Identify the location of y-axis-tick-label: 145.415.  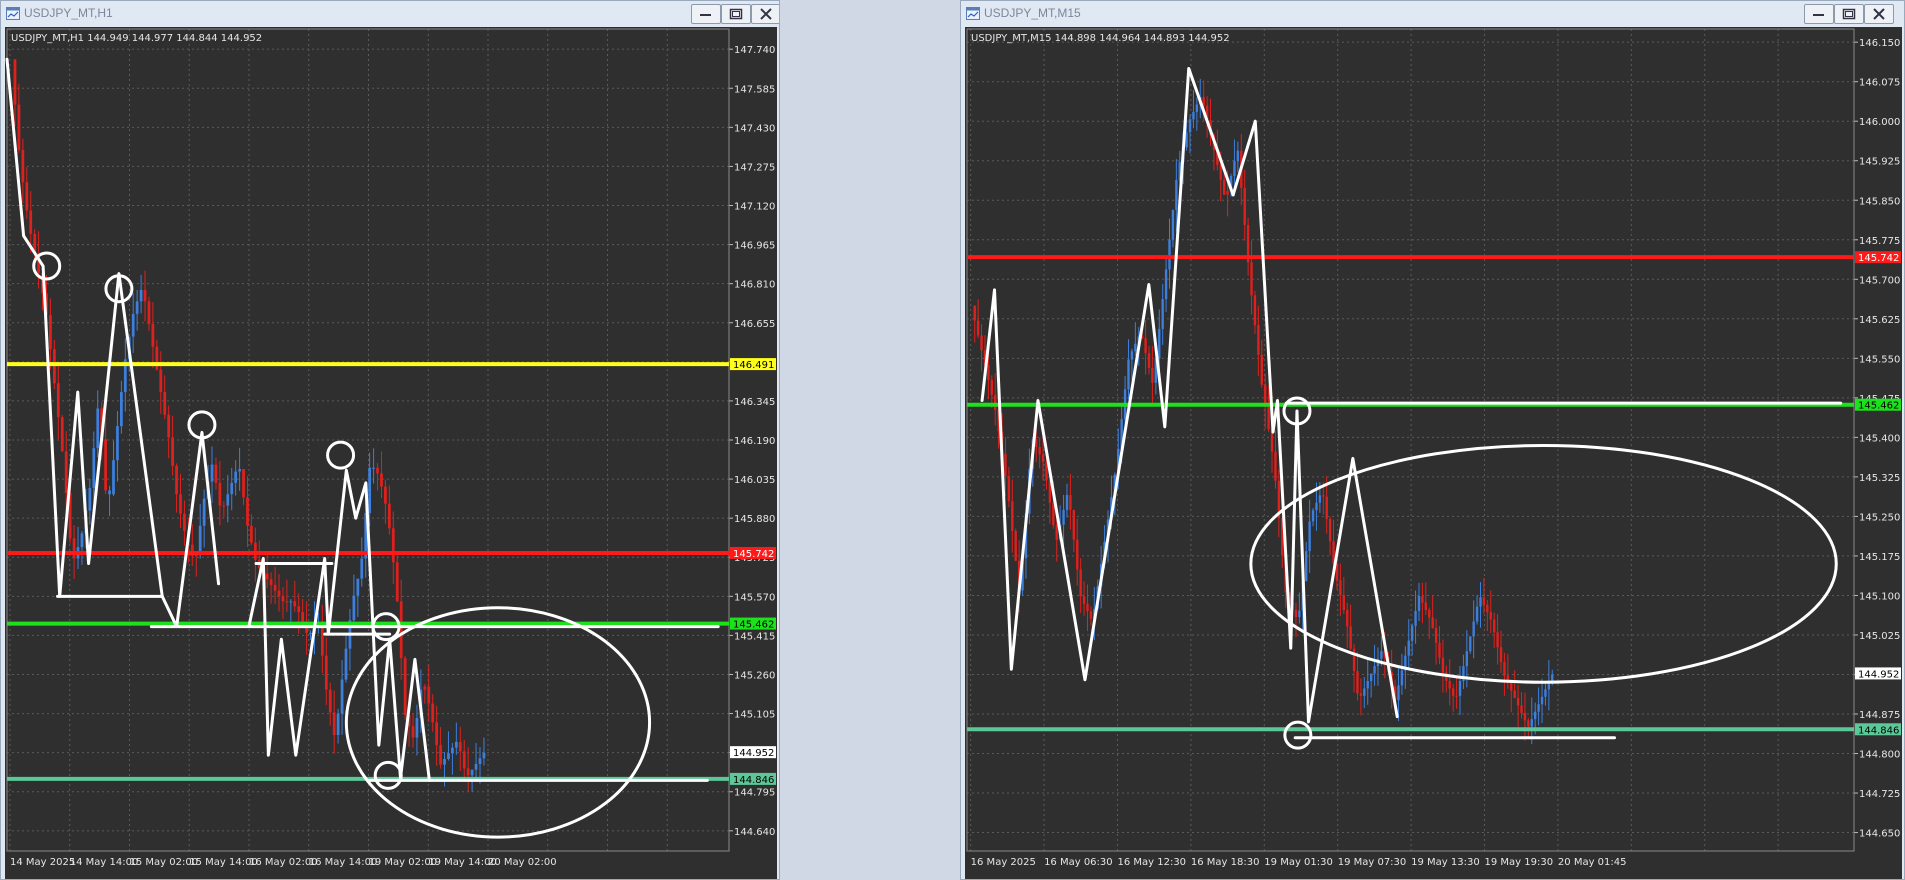
(754, 636).